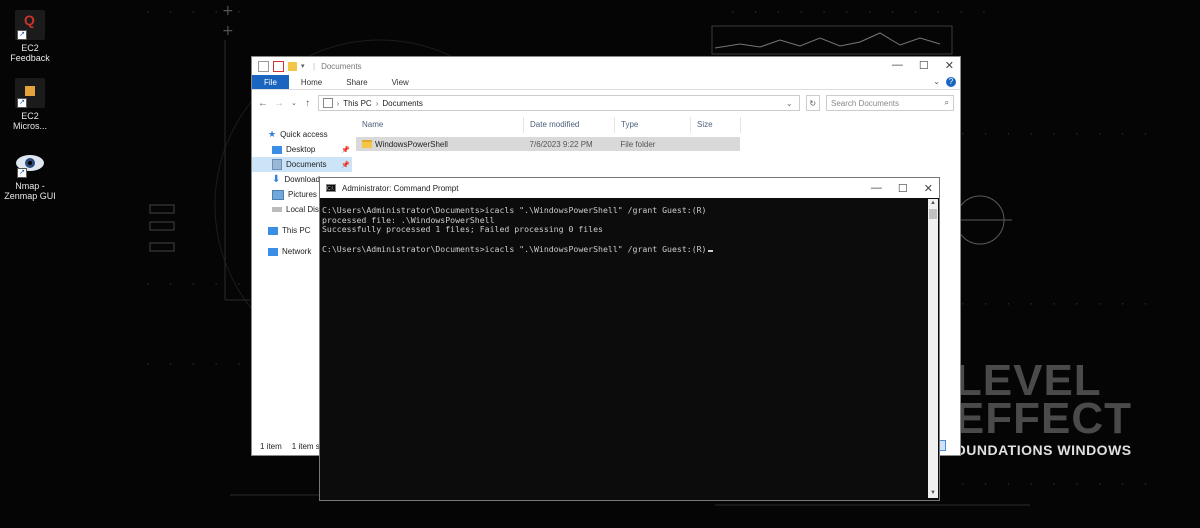  What do you see at coordinates (946, 102) in the screenshot?
I see `search-icon: ⌕` at bounding box center [946, 102].